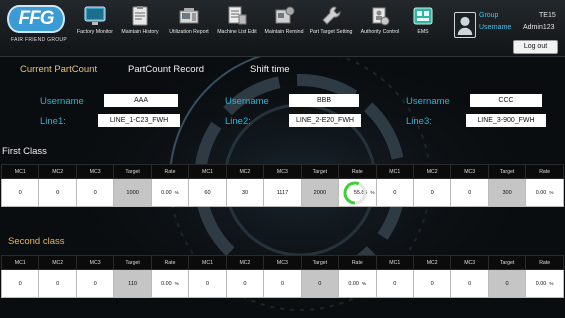 The height and width of the screenshot is (318, 565). What do you see at coordinates (324, 100) in the screenshot?
I see `line2-username-field: BBB` at bounding box center [324, 100].